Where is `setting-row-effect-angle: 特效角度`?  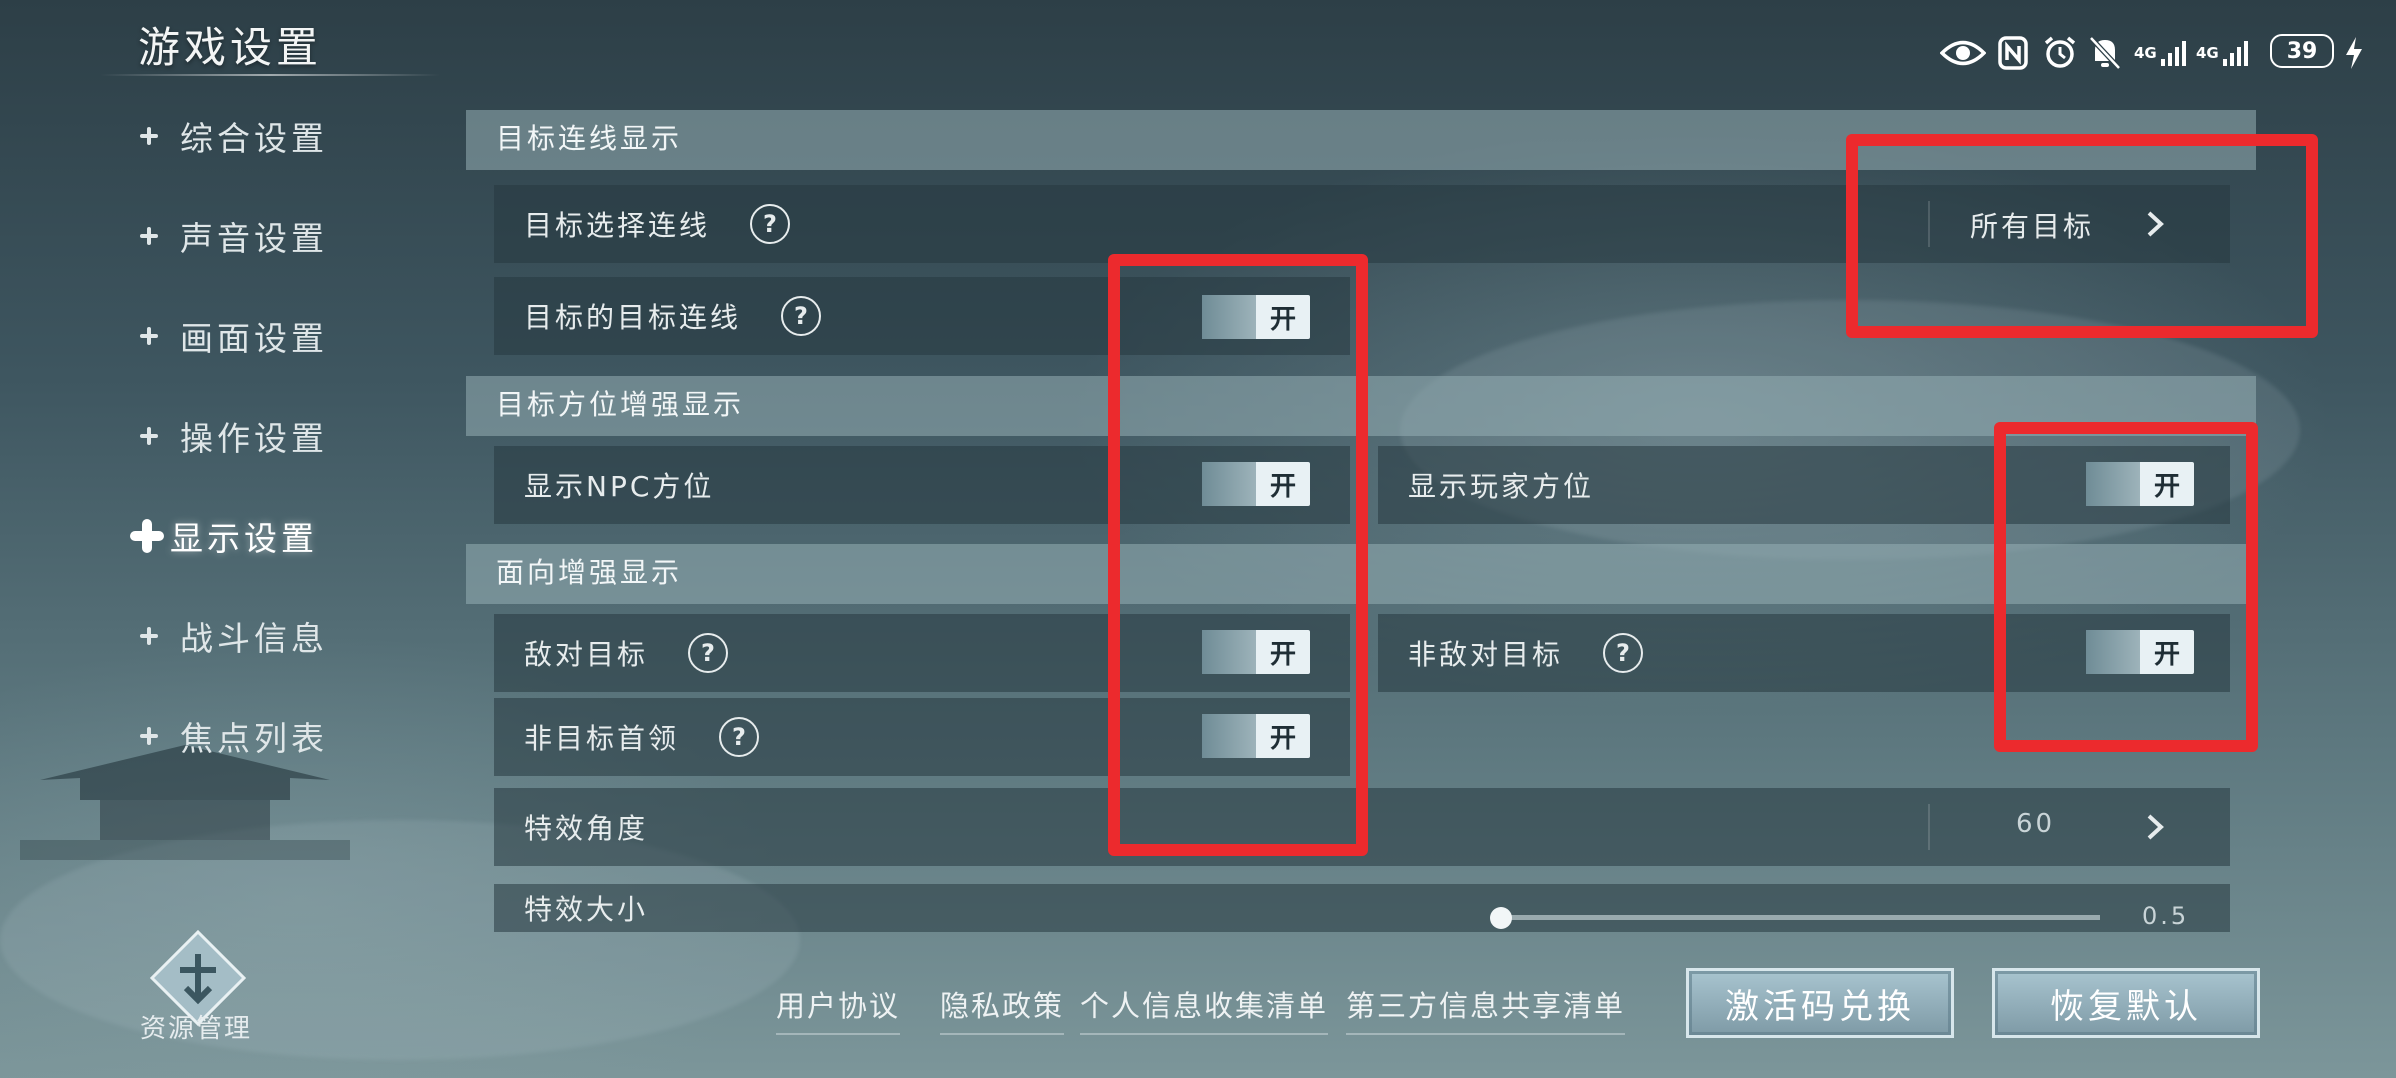 setting-row-effect-angle: 特效角度 is located at coordinates (1362, 827).